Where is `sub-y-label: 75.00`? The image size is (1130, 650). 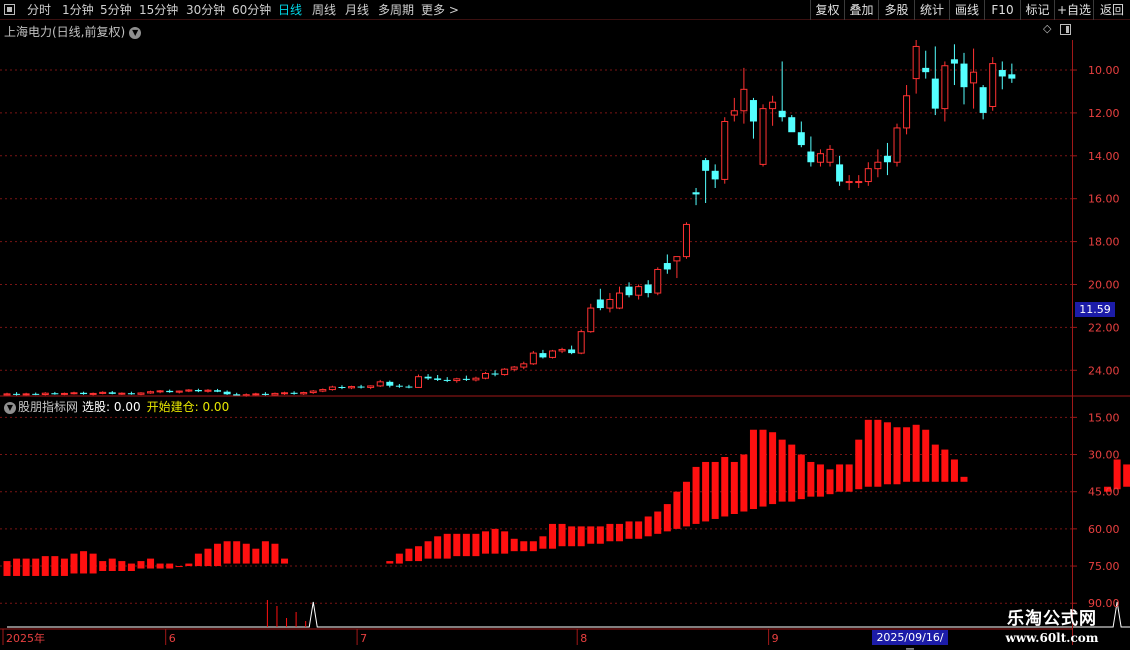 sub-y-label: 75.00 is located at coordinates (1104, 566).